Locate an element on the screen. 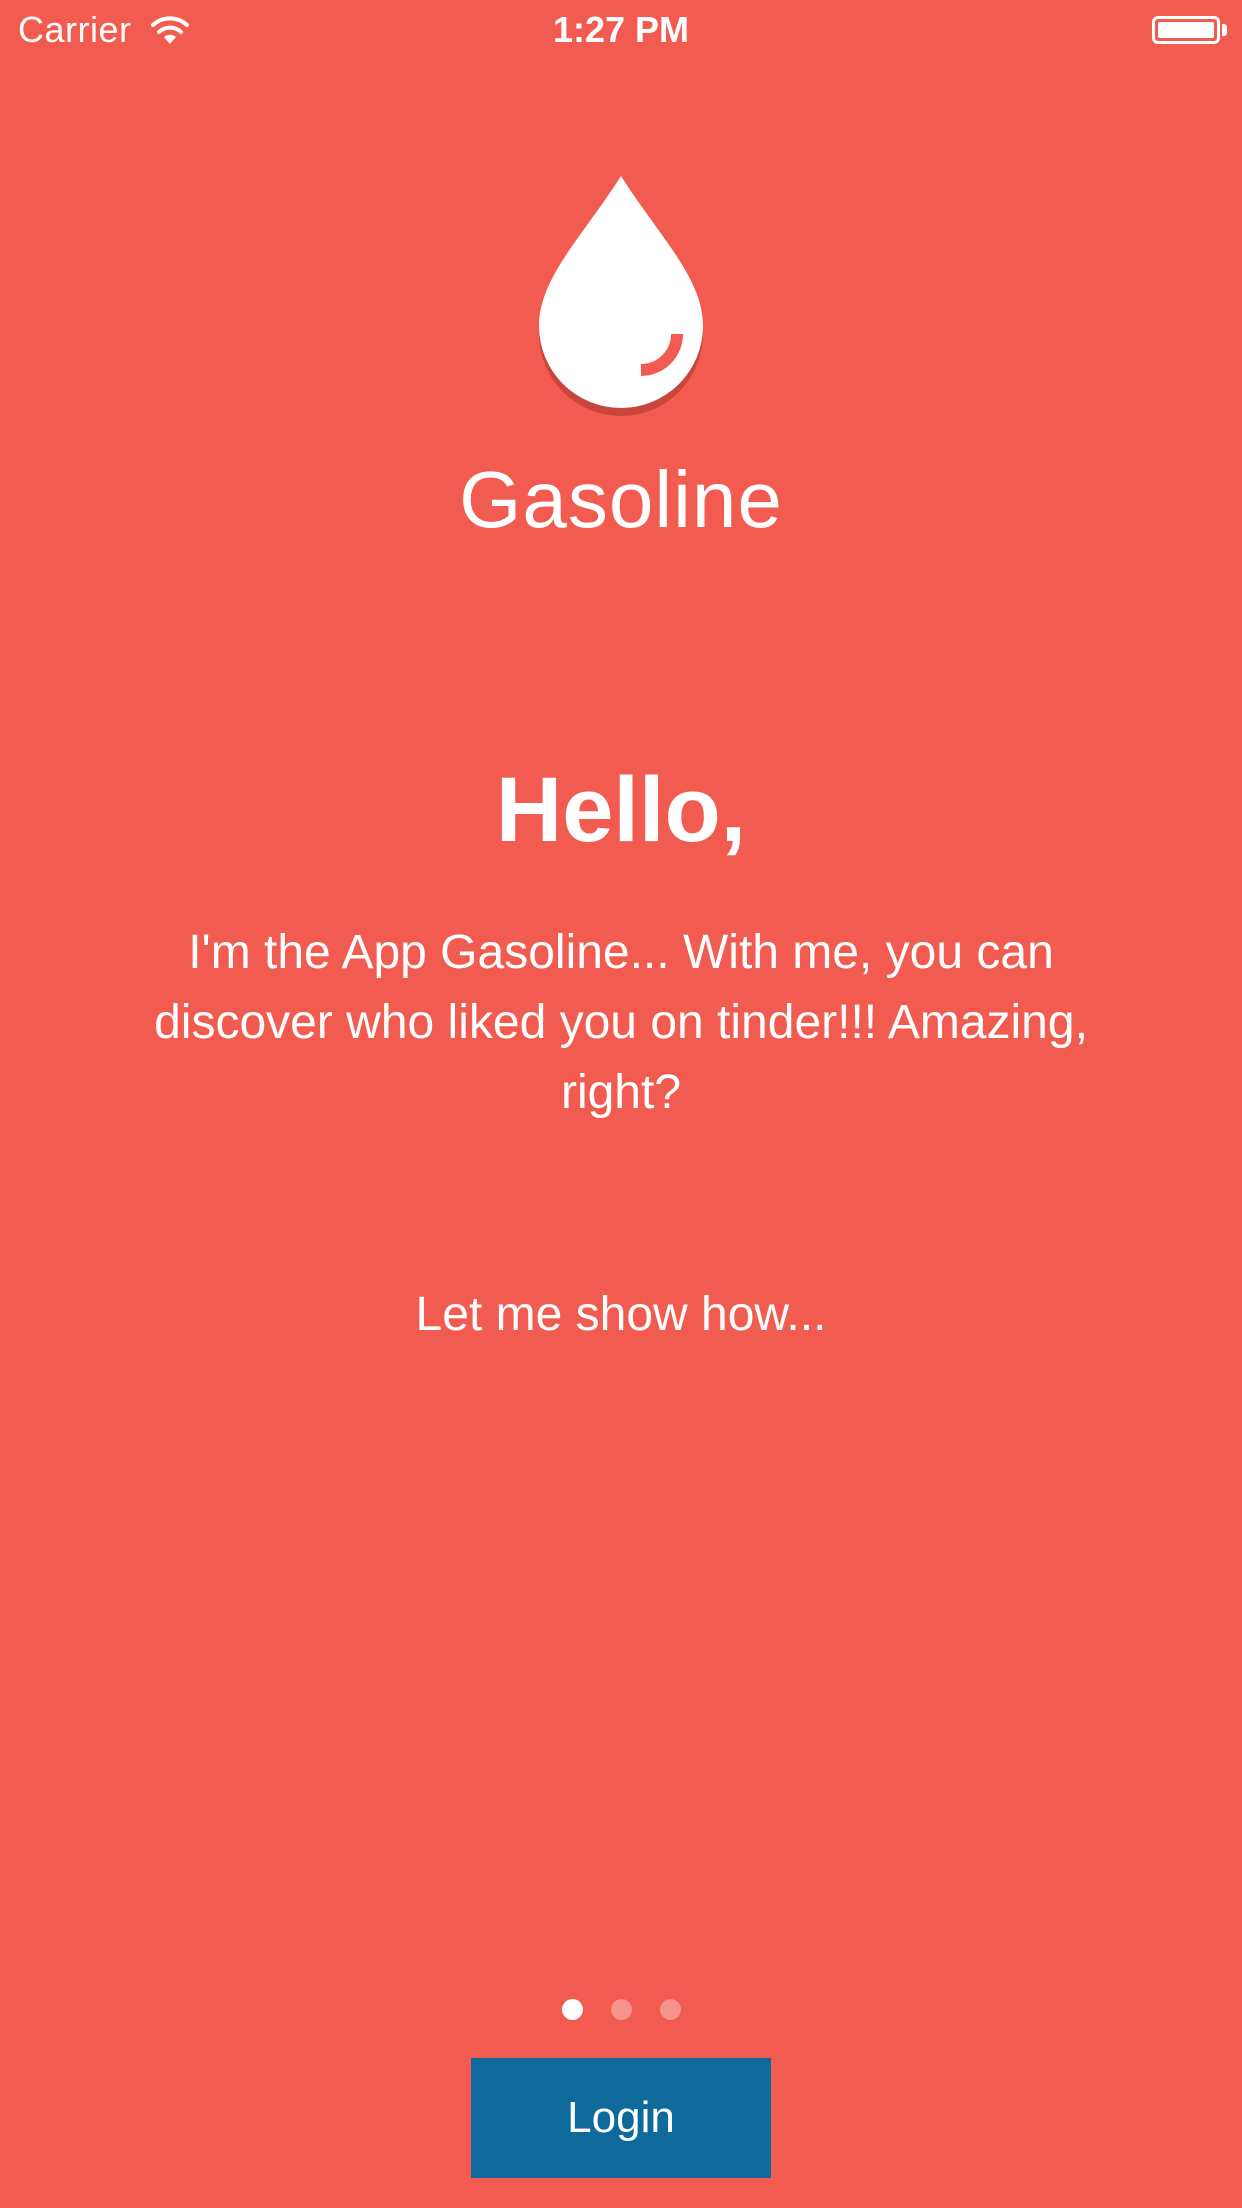  battery-tip is located at coordinates (1224, 30).